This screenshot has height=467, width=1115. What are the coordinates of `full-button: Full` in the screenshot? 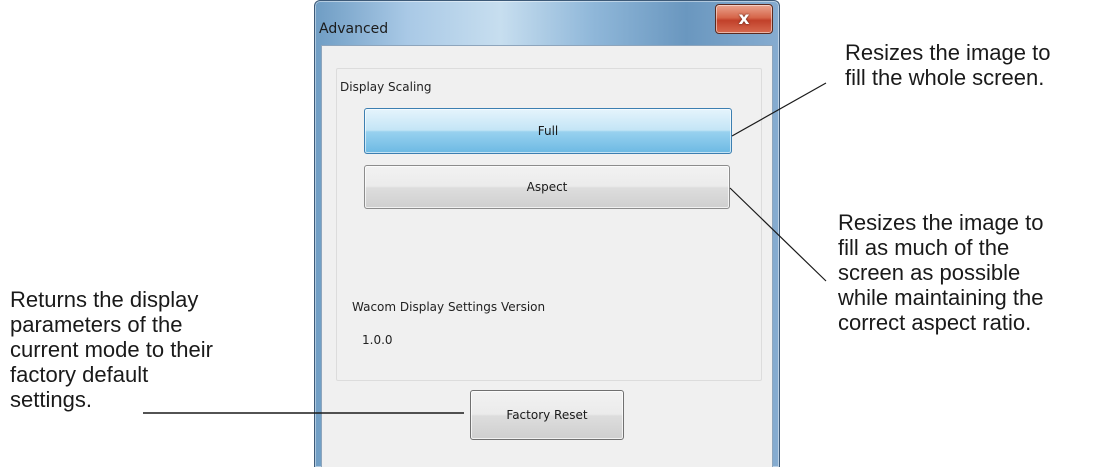 It's located at (548, 131).